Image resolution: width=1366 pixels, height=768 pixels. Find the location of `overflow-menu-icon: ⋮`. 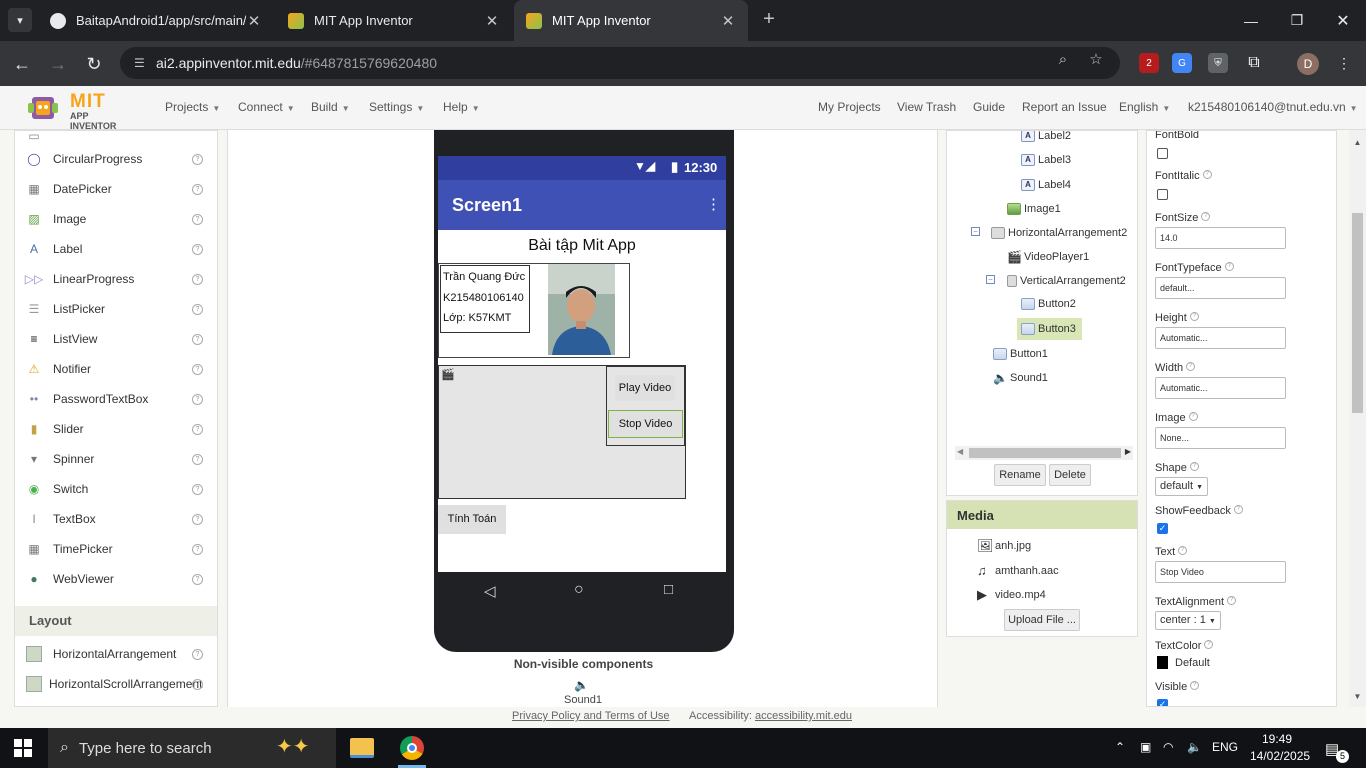

overflow-menu-icon: ⋮ is located at coordinates (713, 204).